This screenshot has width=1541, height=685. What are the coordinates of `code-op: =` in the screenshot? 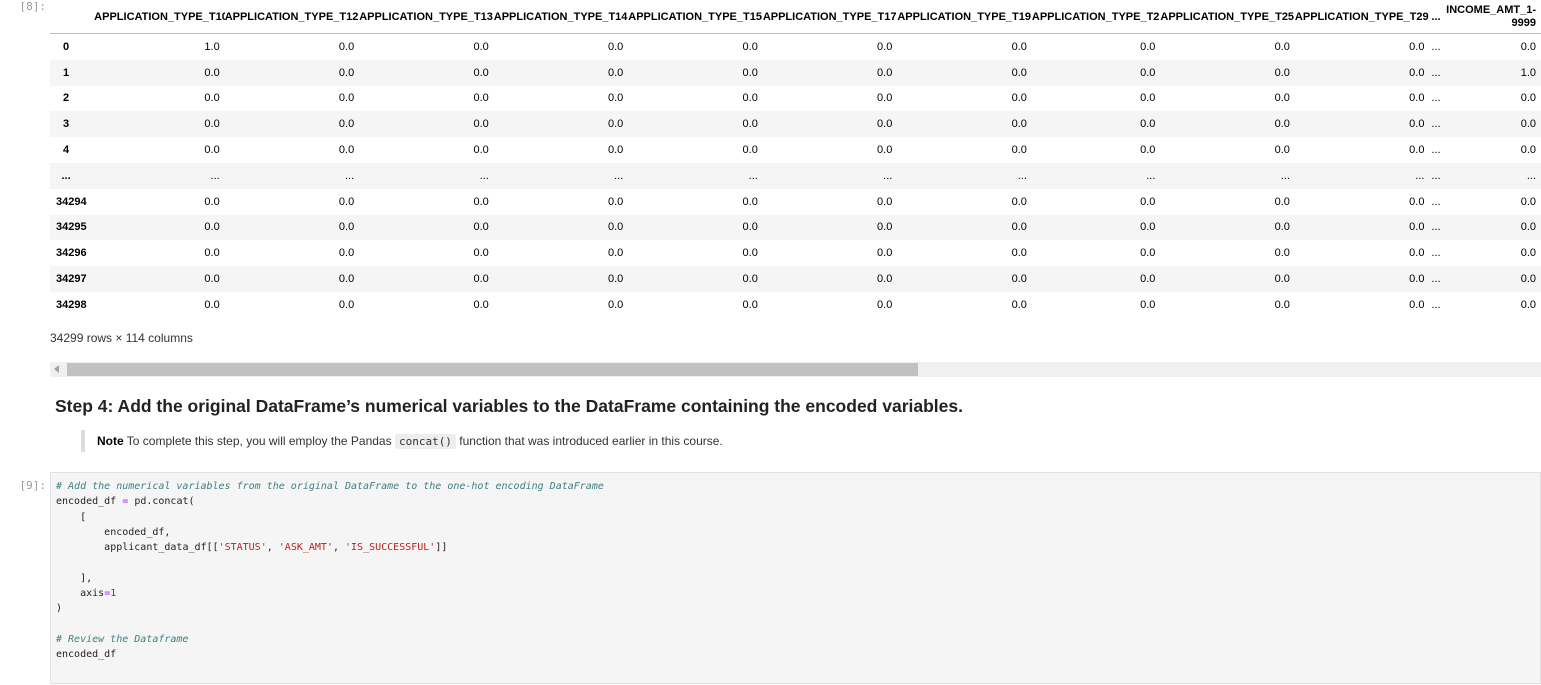 It's located at (125, 502).